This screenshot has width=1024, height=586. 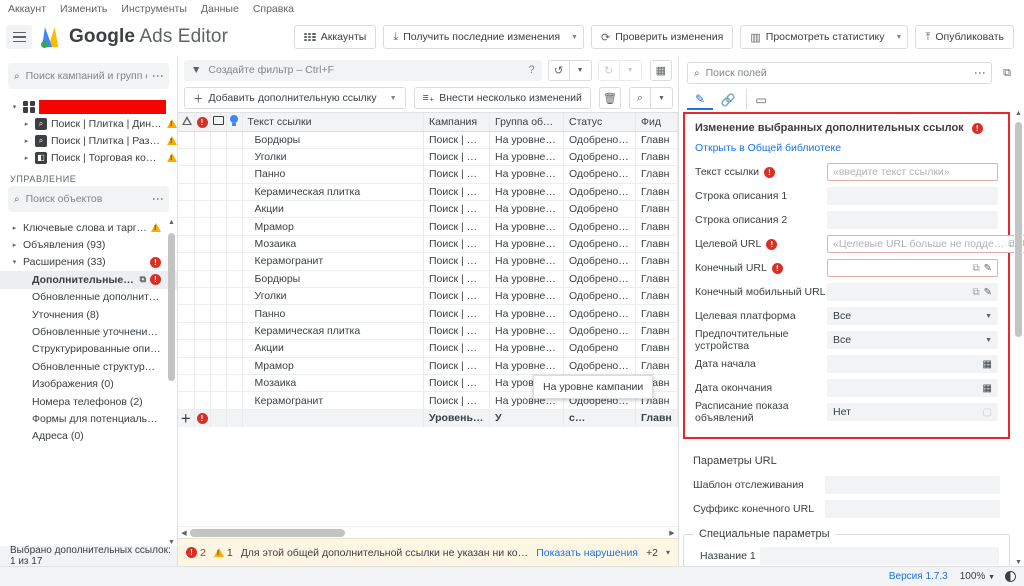 I want to click on menu-item-data: Данные, so click(x=220, y=9).